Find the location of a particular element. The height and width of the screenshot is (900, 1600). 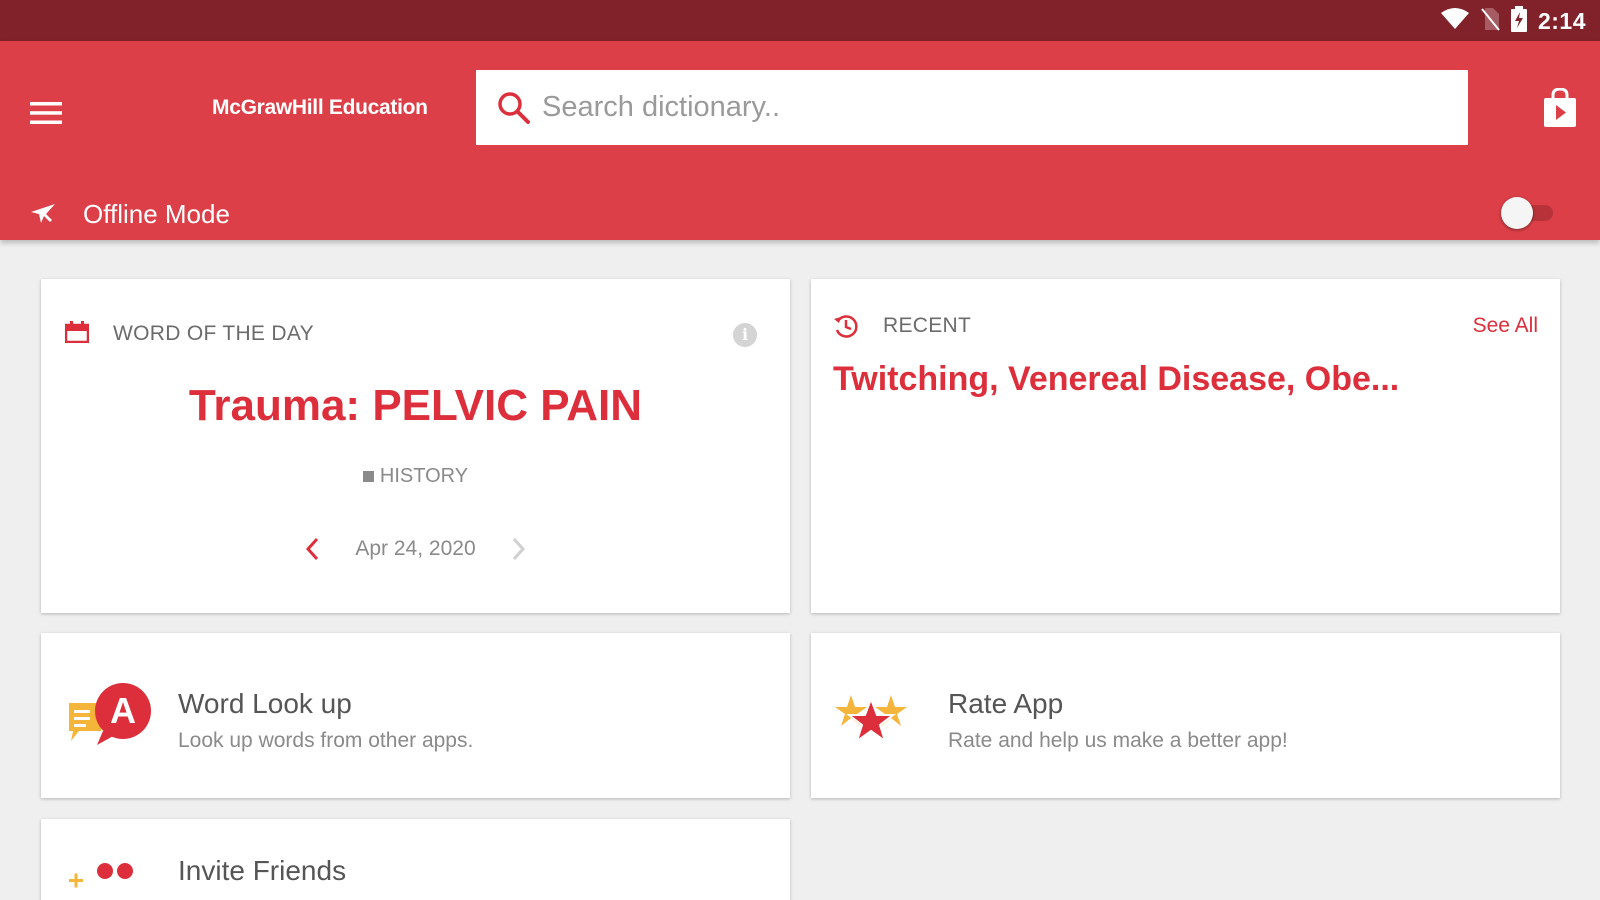

shopping-bag-icon is located at coordinates (1560, 107).